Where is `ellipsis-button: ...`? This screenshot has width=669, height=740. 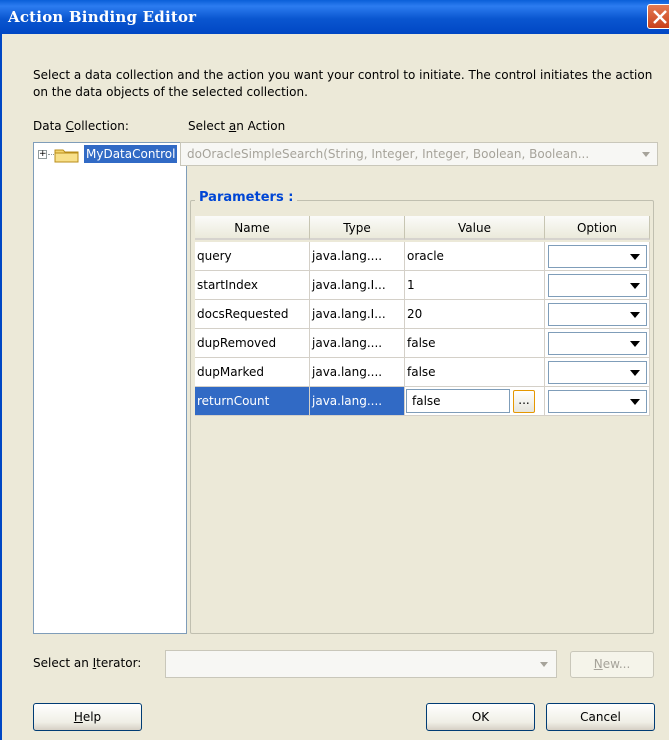 ellipsis-button: ... is located at coordinates (524, 401).